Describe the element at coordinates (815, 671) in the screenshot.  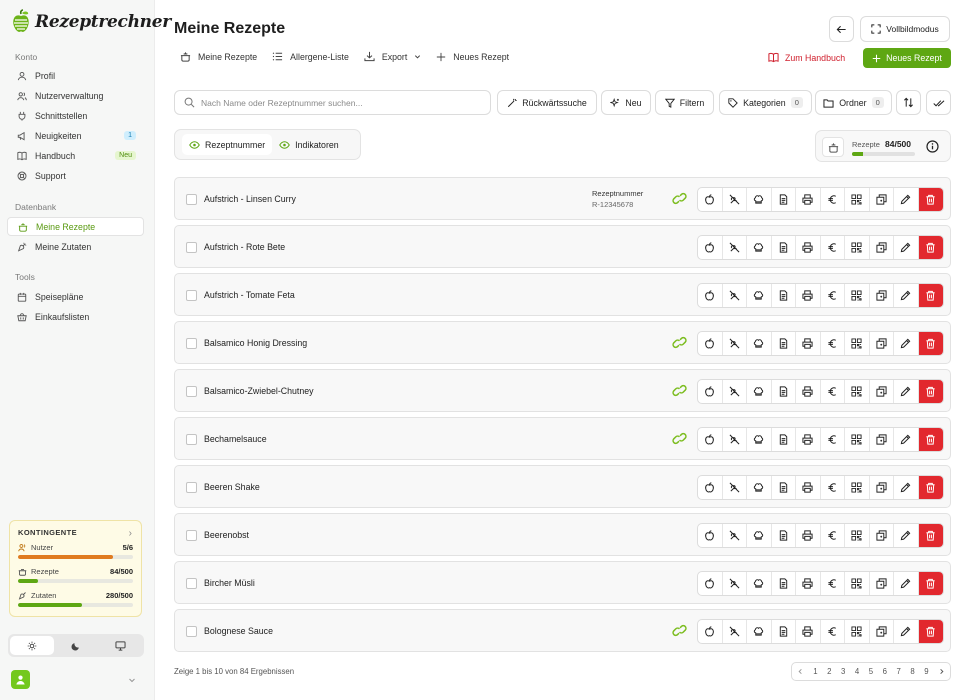
I see `page-1: 1` at that location.